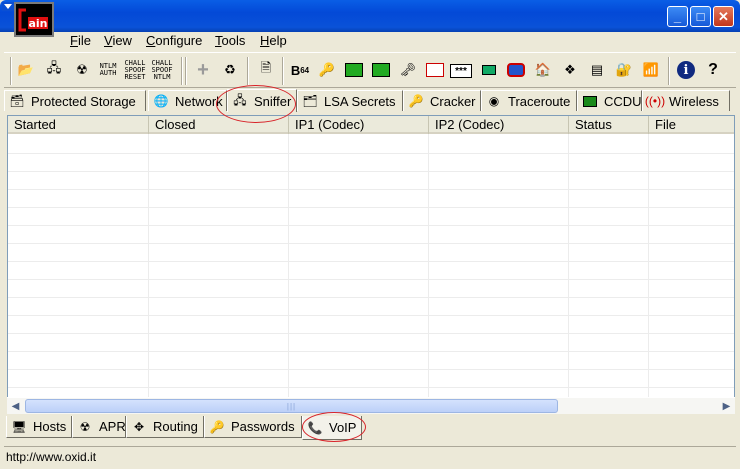 The image size is (740, 469). I want to click on delete-icon: ♻, so click(230, 70).